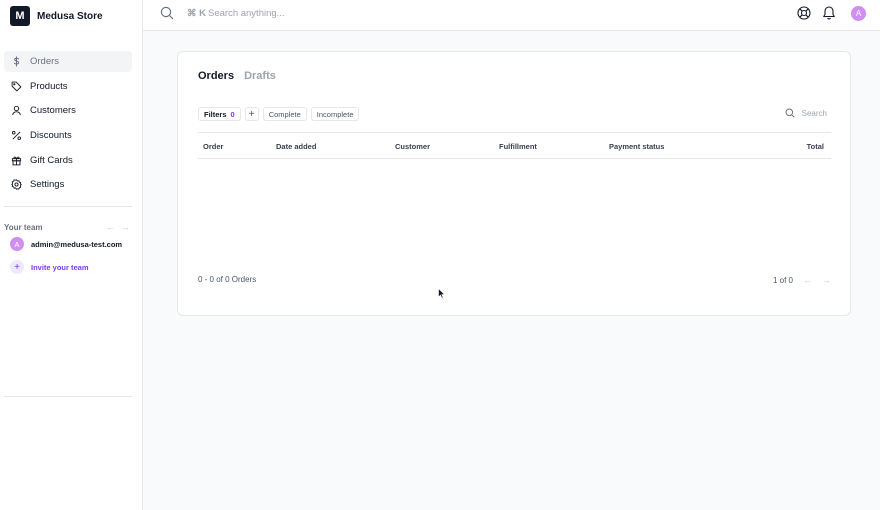  I want to click on sidebar-item-label: Products, so click(49, 86).